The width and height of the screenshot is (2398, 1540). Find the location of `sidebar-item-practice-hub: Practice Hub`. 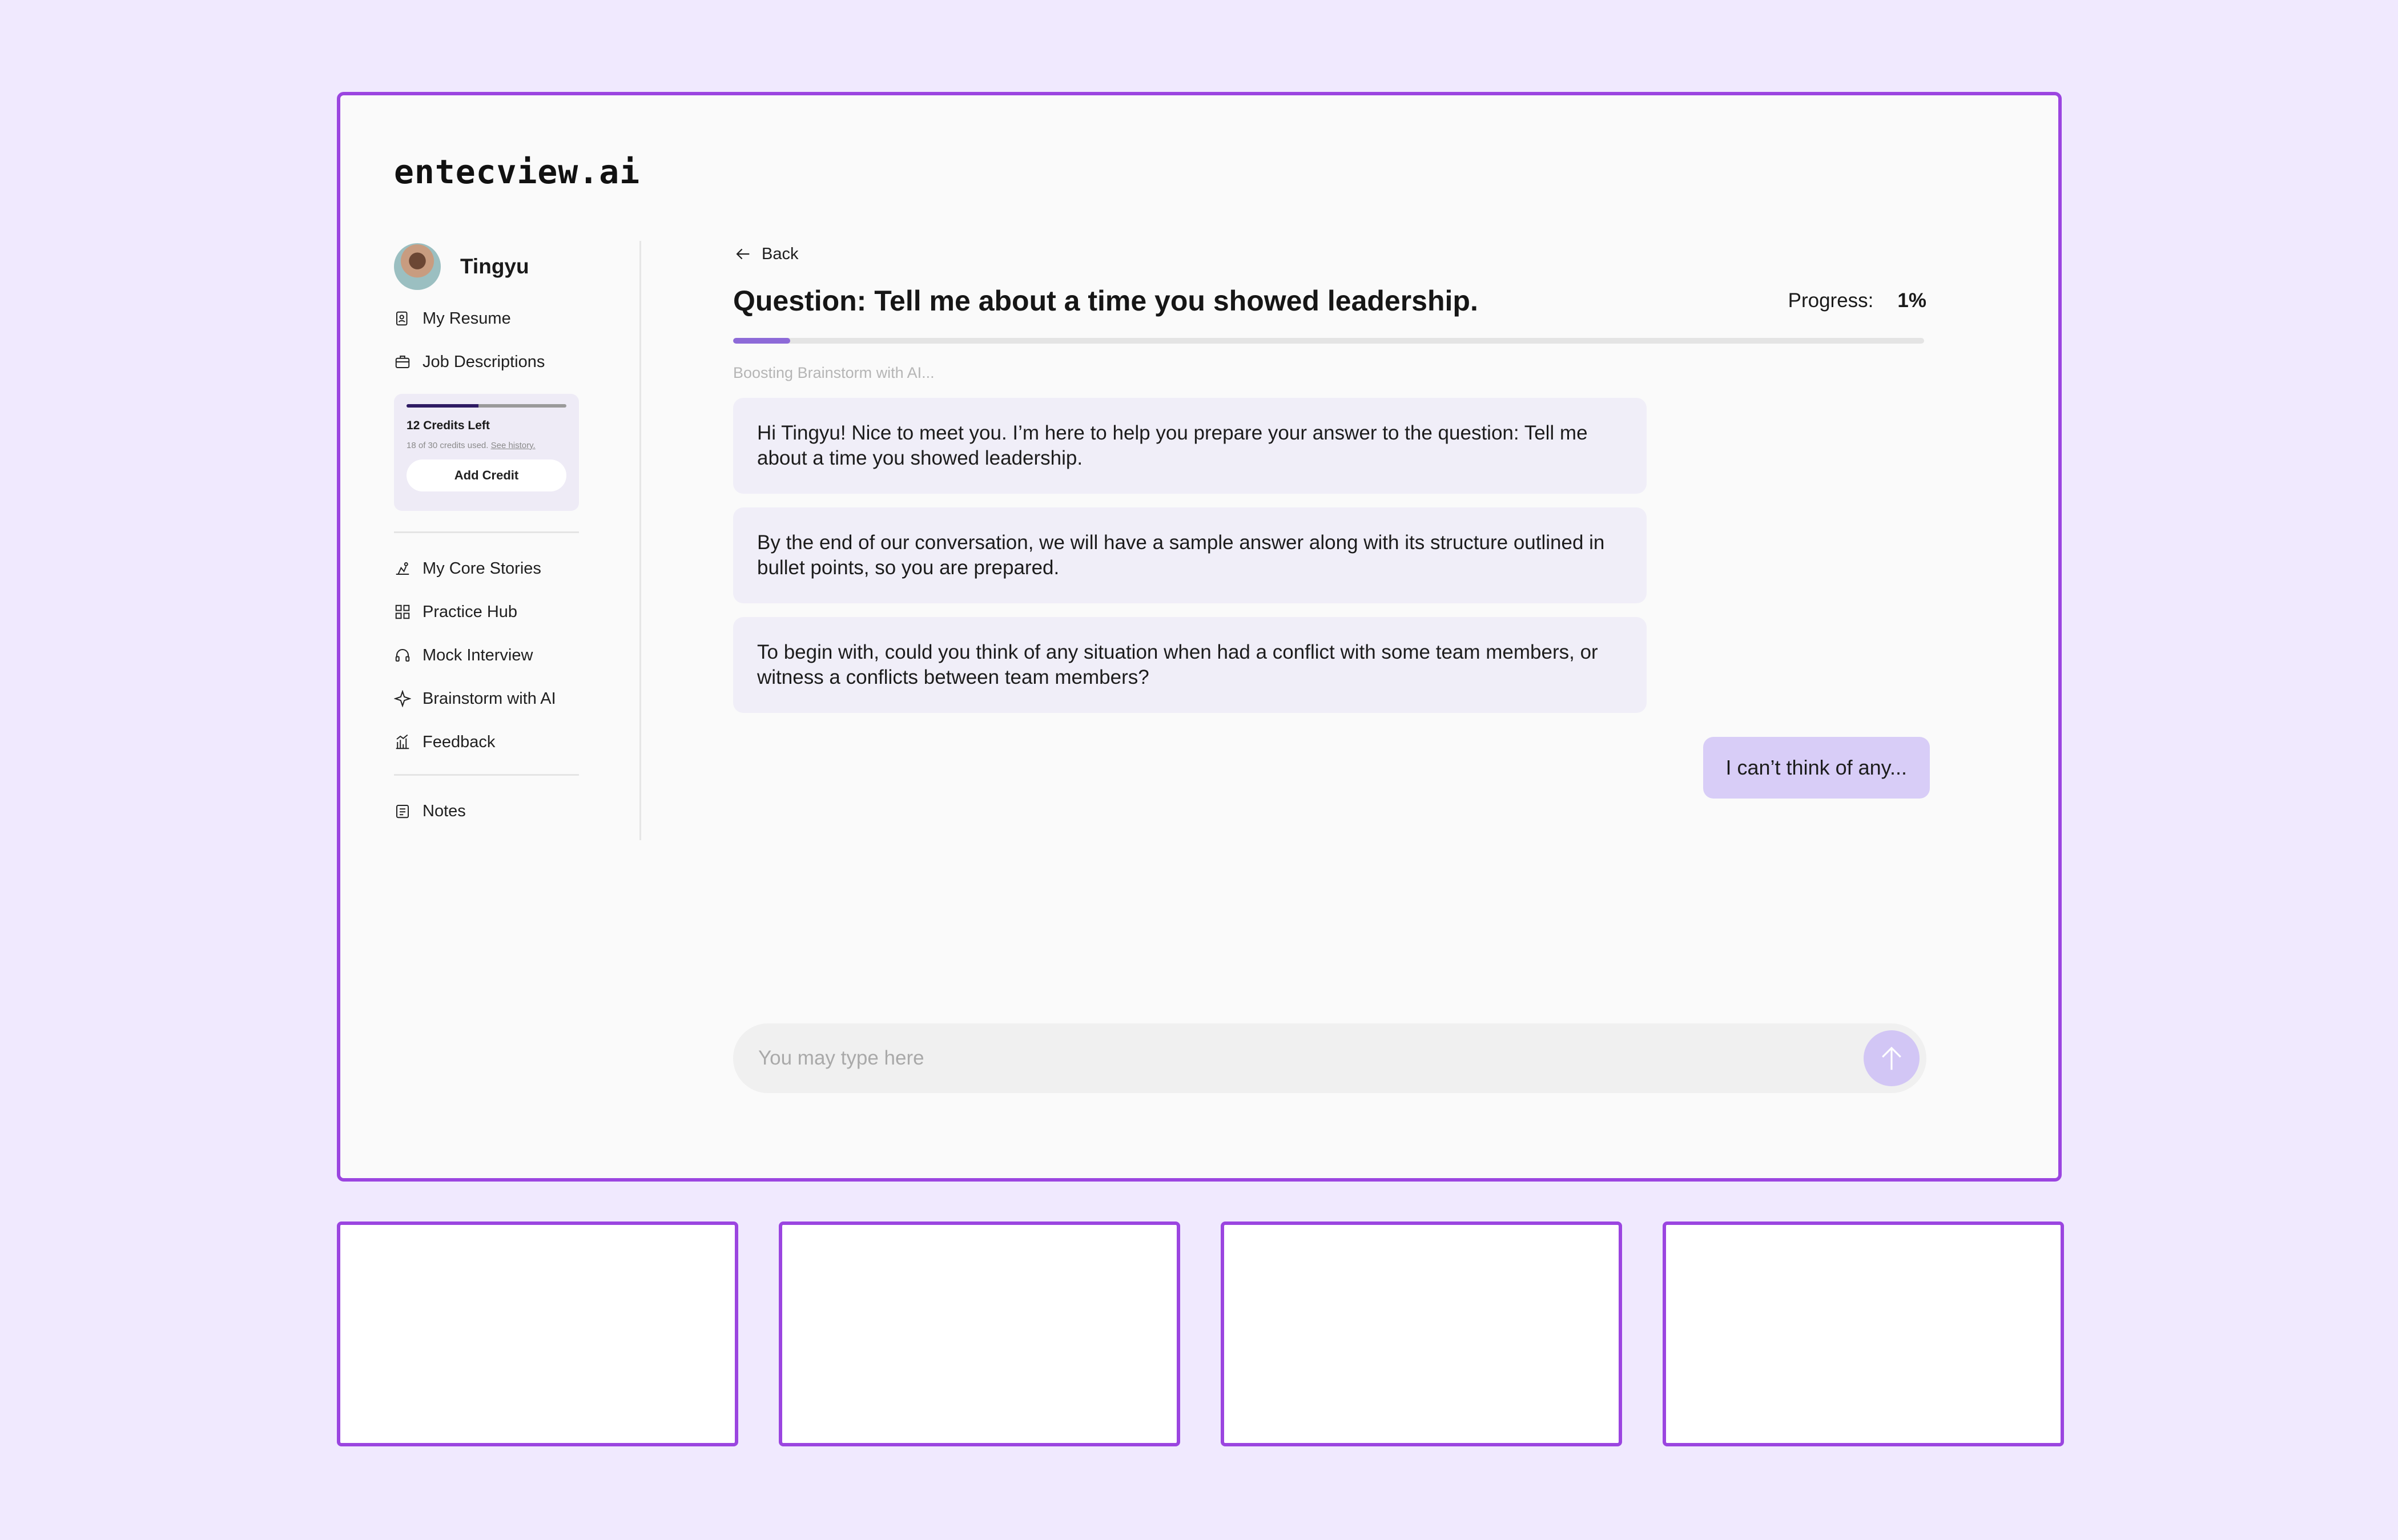

sidebar-item-practice-hub: Practice Hub is located at coordinates (491, 612).